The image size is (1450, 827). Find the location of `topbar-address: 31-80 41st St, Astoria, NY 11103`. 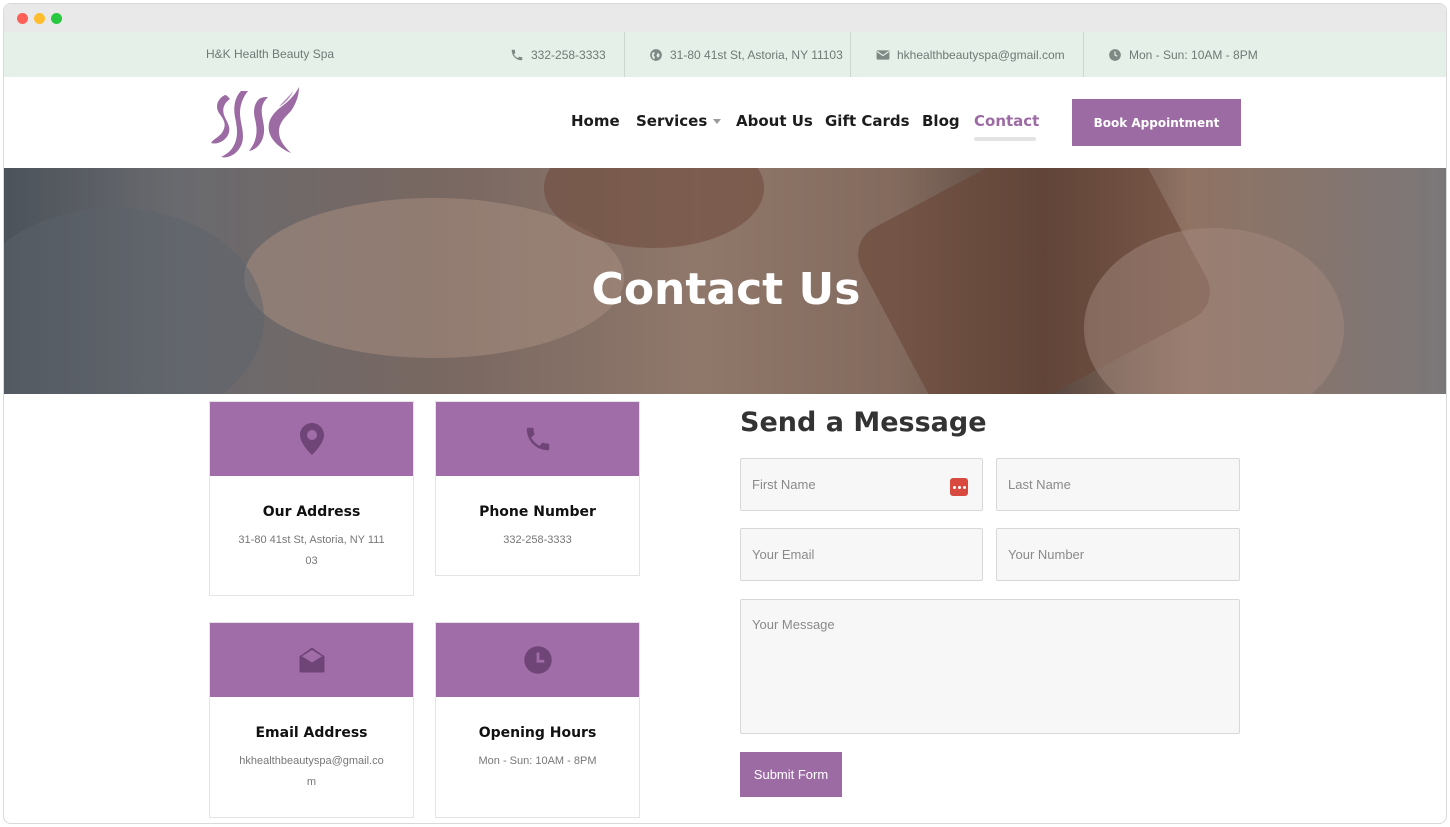

topbar-address: 31-80 41st St, Astoria, NY 11103 is located at coordinates (746, 54).